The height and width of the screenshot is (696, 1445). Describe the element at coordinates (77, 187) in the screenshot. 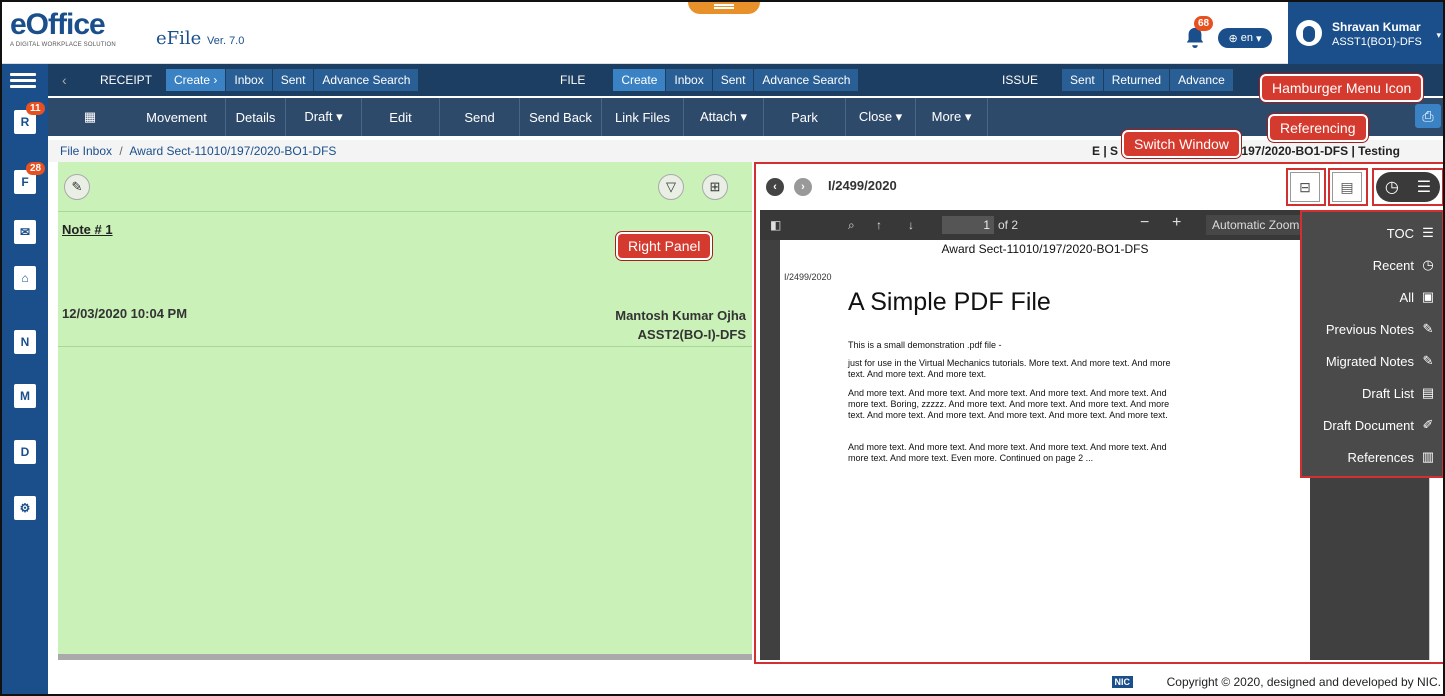

I see `write-note-icon: ✎` at that location.